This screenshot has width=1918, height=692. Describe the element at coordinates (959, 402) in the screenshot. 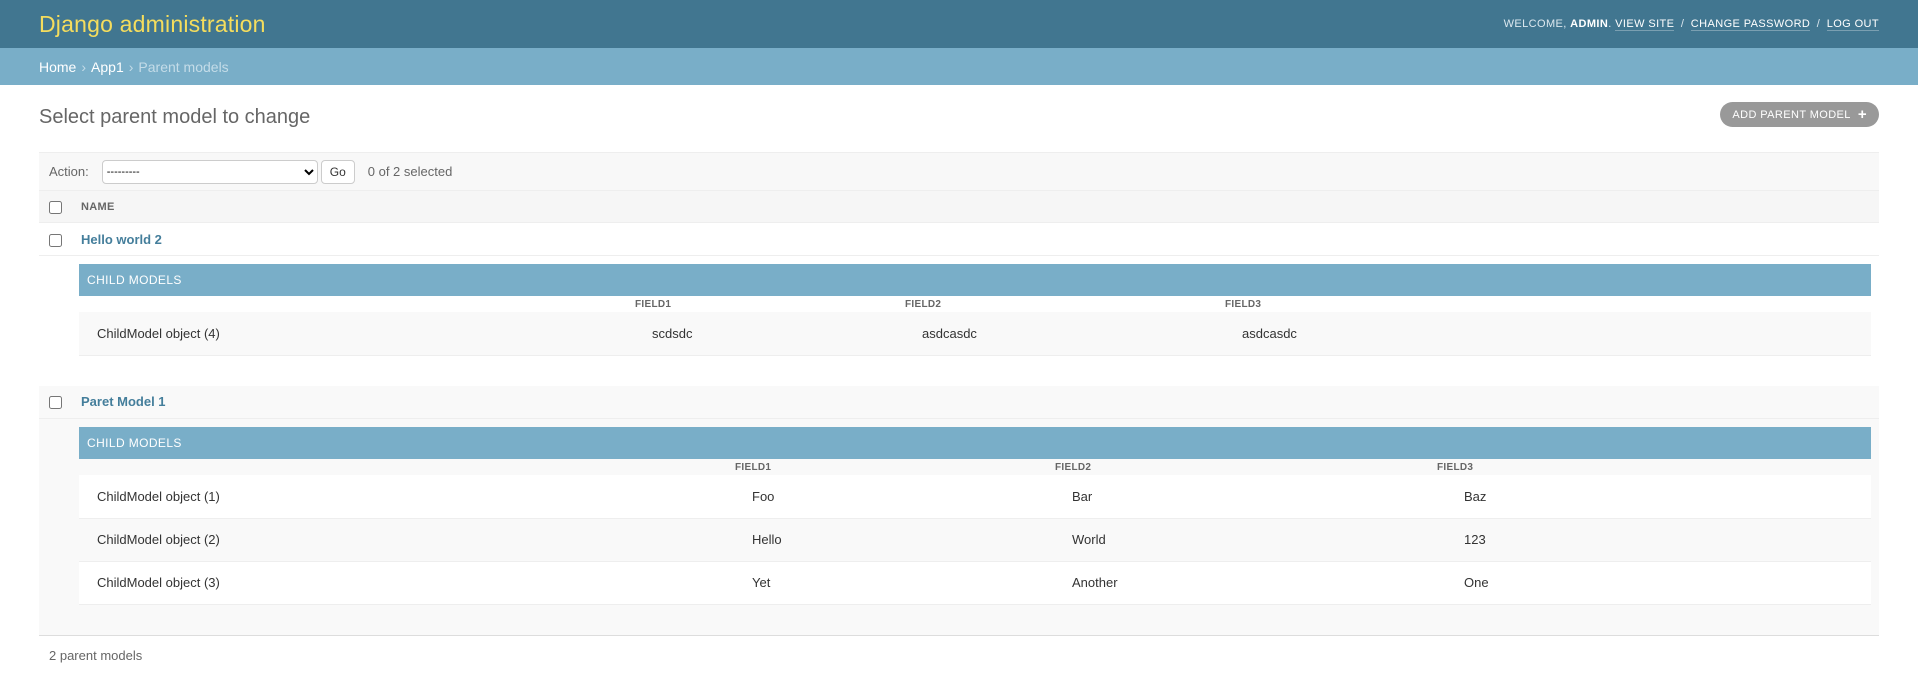

I see `table-row: Paret Model 1` at that location.